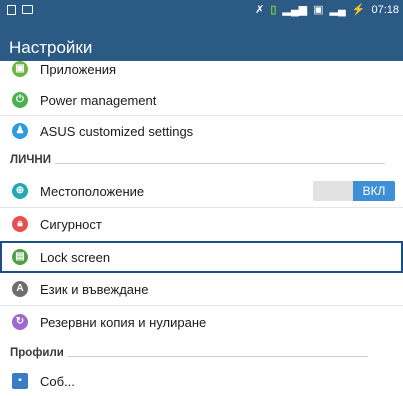  What do you see at coordinates (94, 289) in the screenshot?
I see `settings-item-label: Език и въвеждане` at bounding box center [94, 289].